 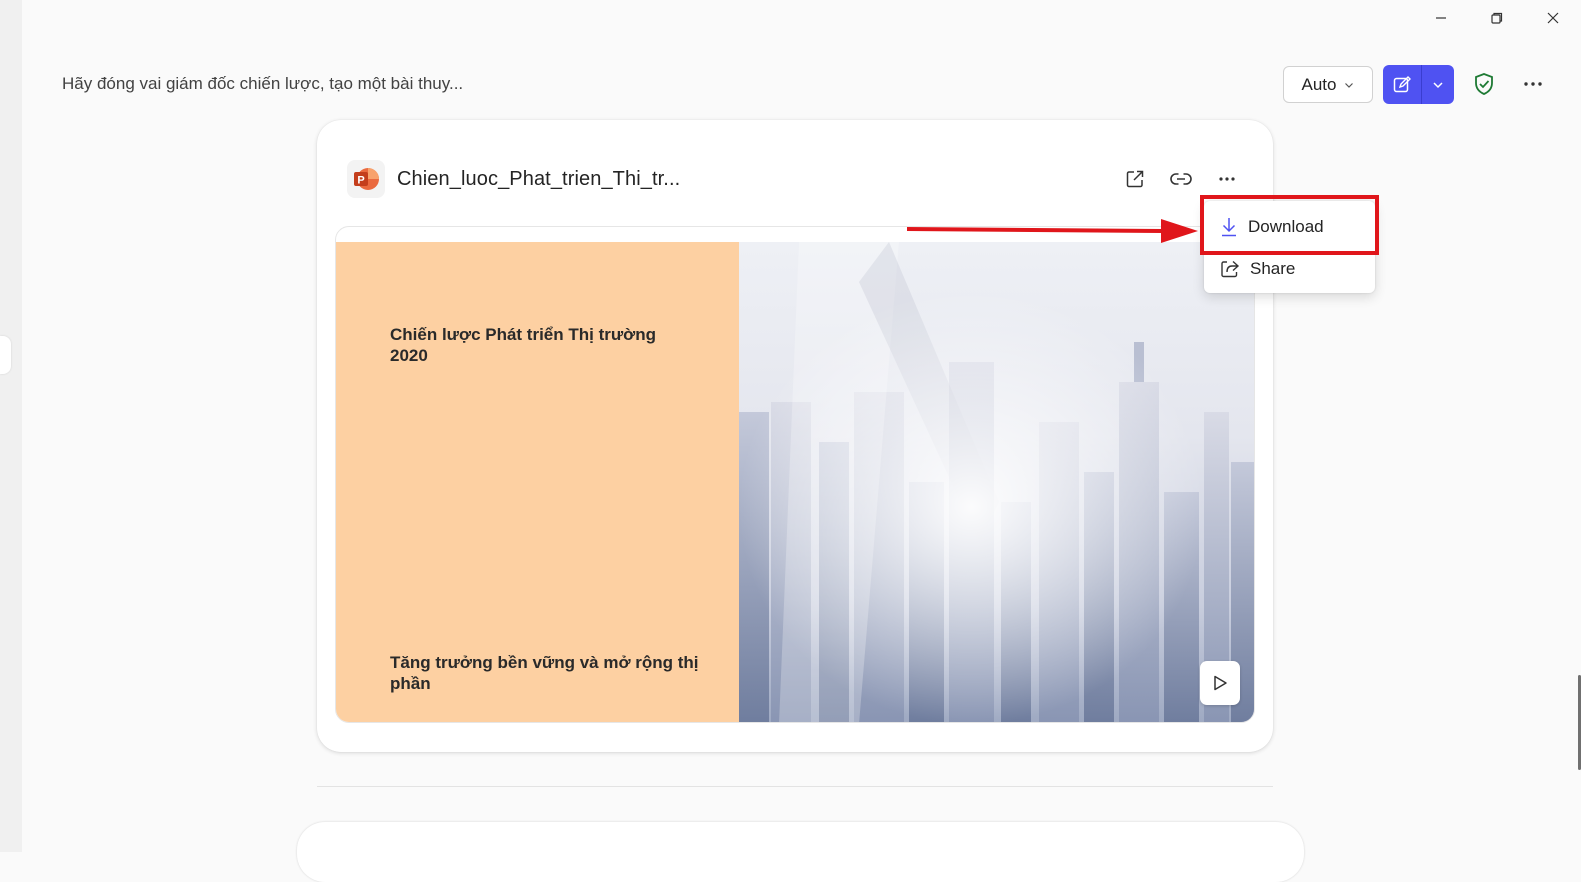 I want to click on file-actions, so click(x=1181, y=179).